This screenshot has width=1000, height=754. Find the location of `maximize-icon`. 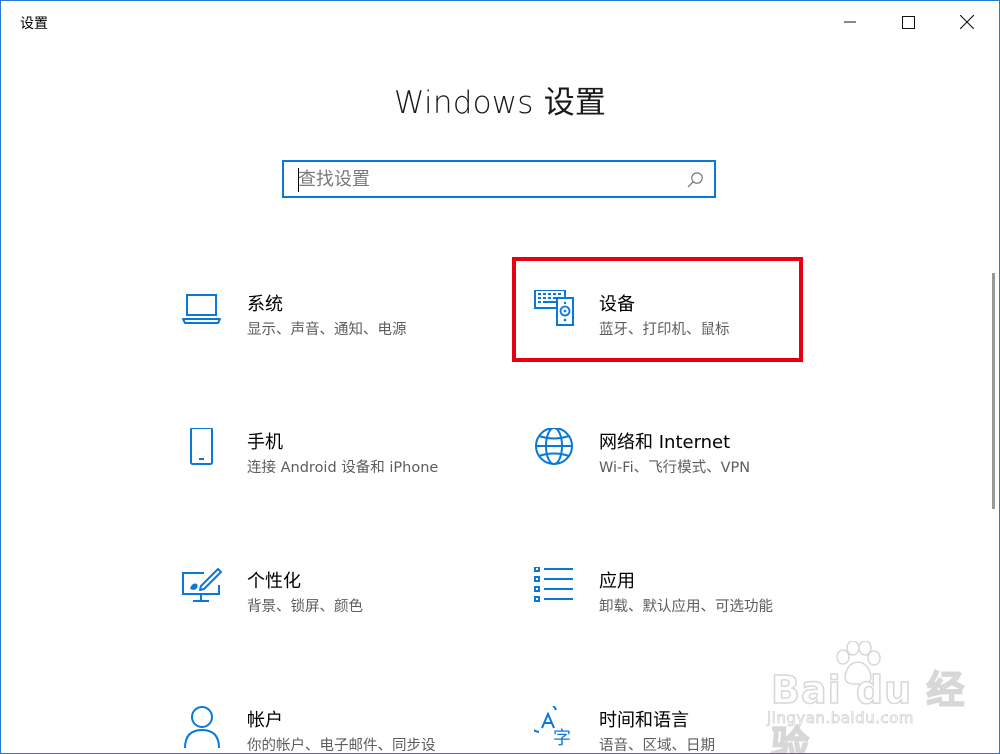

maximize-icon is located at coordinates (908, 22).